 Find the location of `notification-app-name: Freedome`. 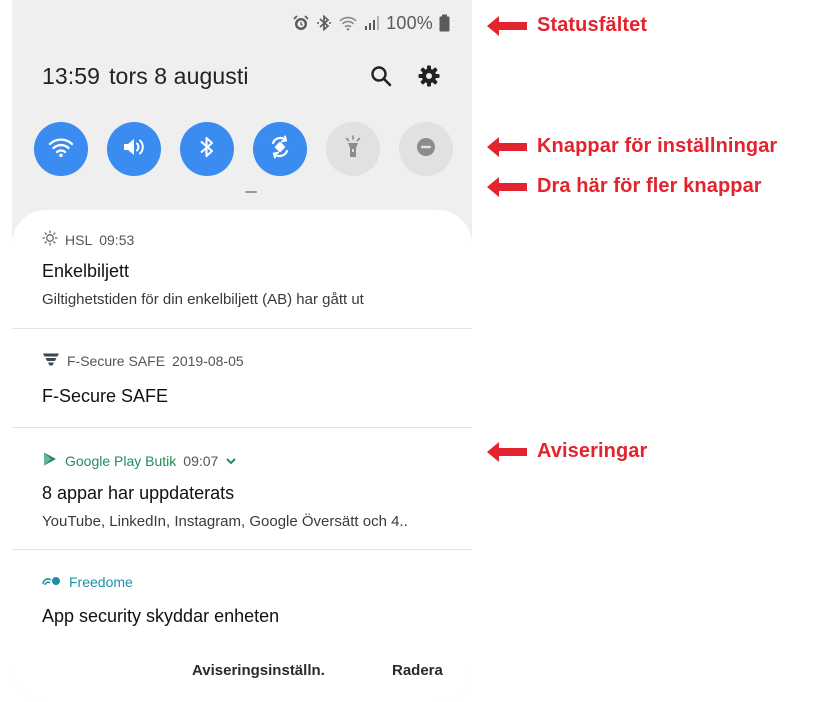

notification-app-name: Freedome is located at coordinates (101, 582).